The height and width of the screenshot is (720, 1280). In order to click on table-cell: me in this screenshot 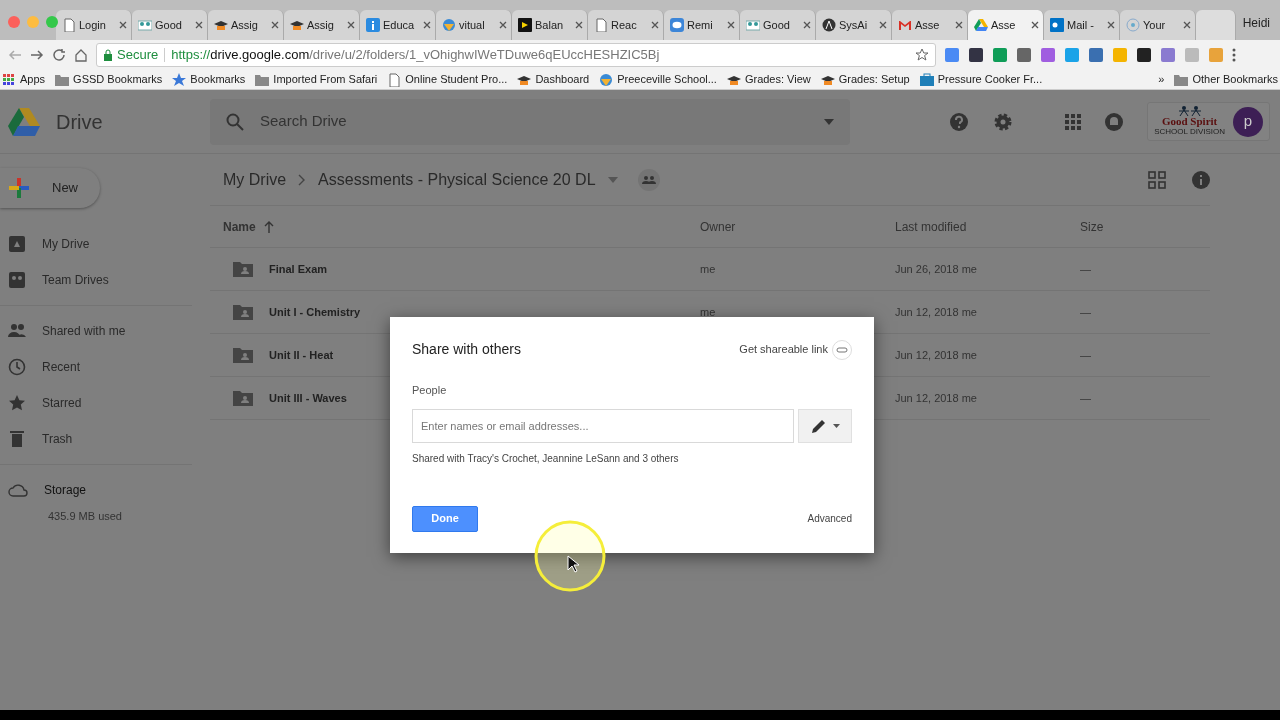, I will do `click(708, 311)`.